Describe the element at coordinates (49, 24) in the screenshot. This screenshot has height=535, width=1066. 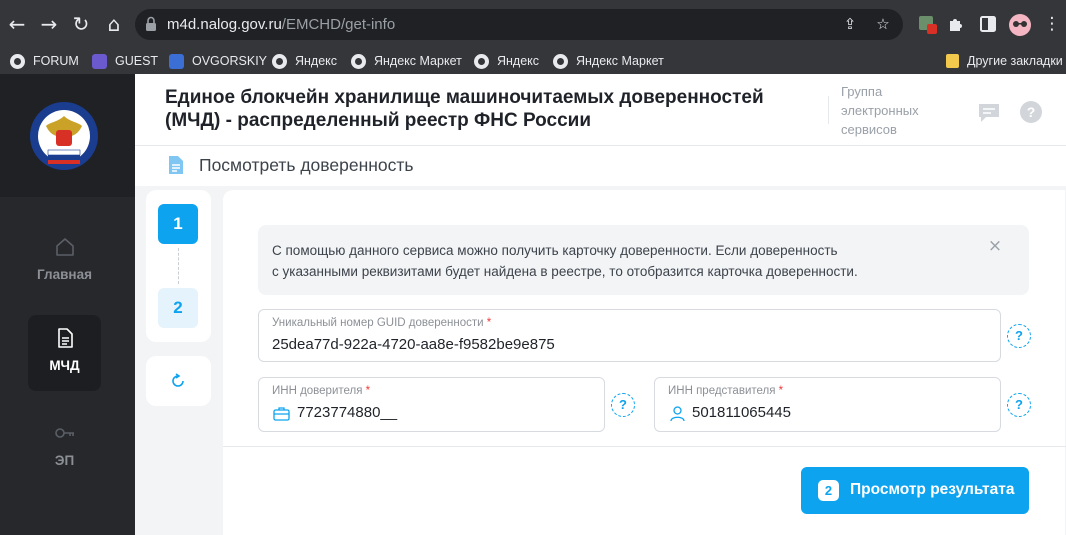
I see `forward-icon: →` at that location.